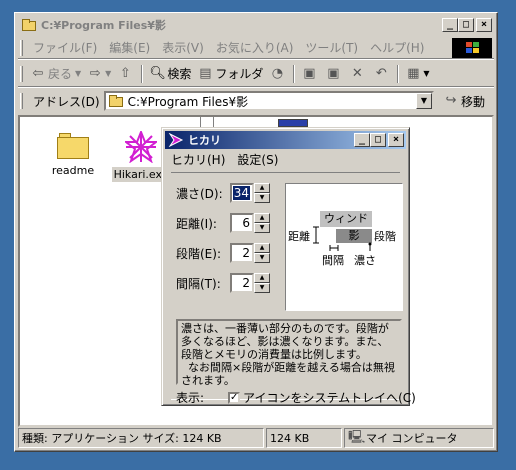 This screenshot has width=516, height=470. I want to click on interval-spinner: 2 ▲ ▼, so click(250, 283).